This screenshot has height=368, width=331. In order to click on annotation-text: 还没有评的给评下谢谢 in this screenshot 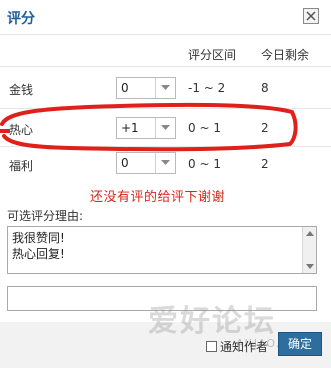, I will do `click(158, 197)`.